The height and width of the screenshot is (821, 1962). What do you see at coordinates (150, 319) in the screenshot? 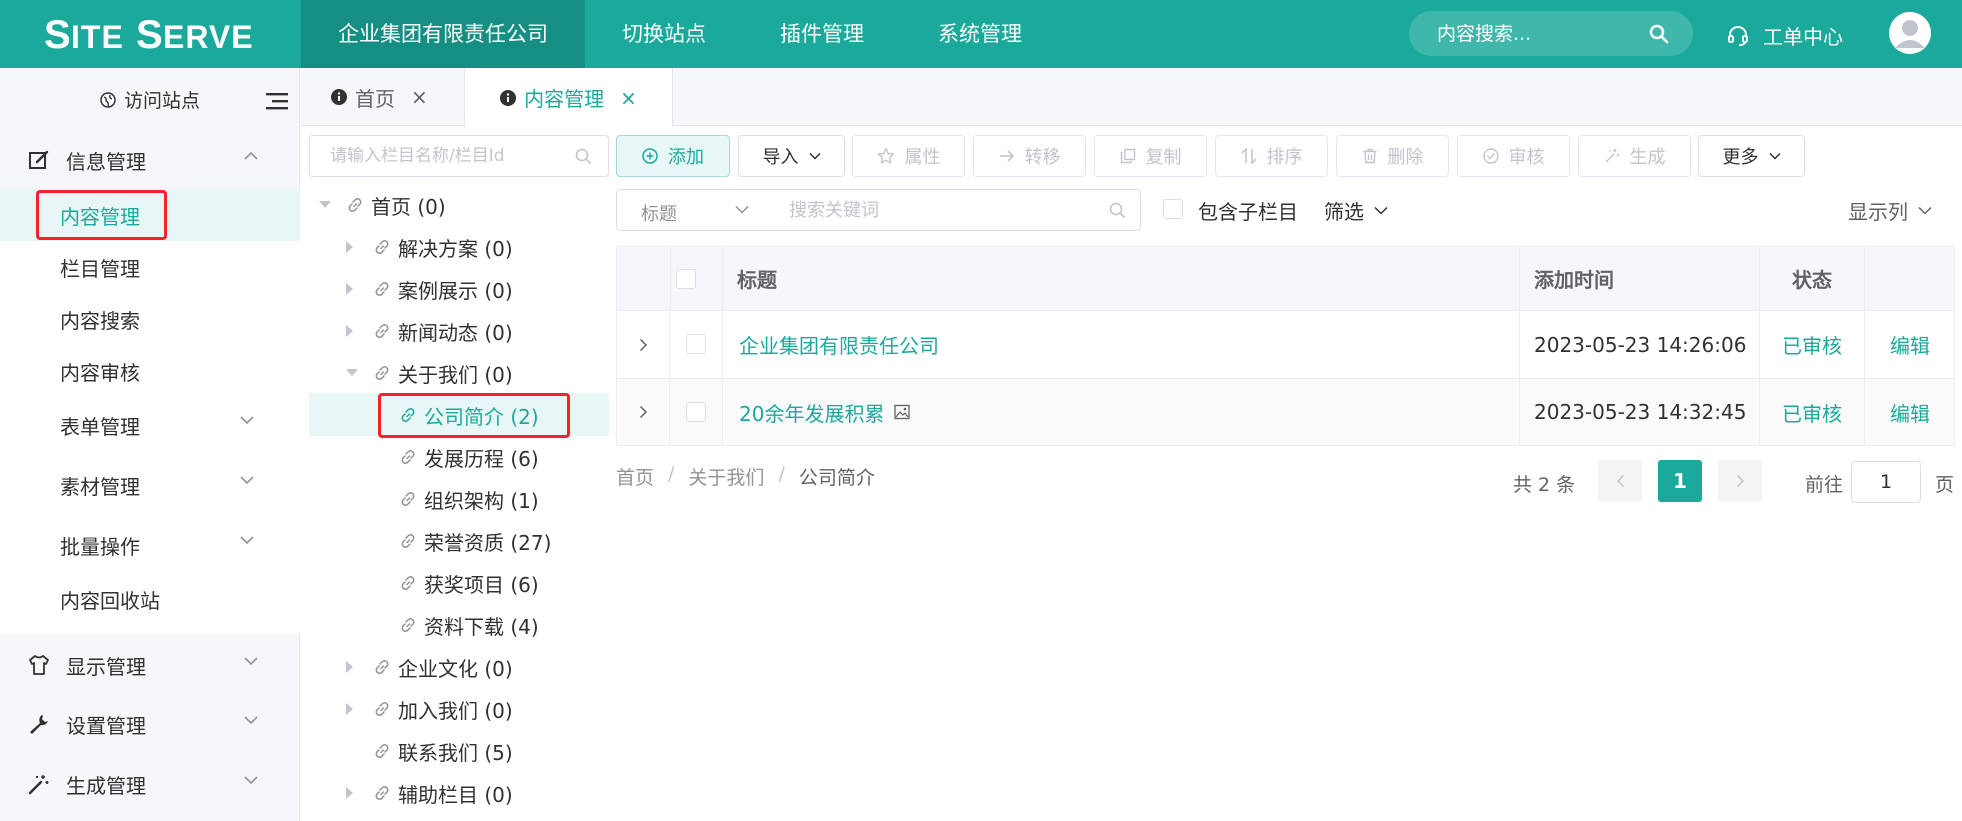
I see `sidebar-item-content-search: 内容搜索` at bounding box center [150, 319].